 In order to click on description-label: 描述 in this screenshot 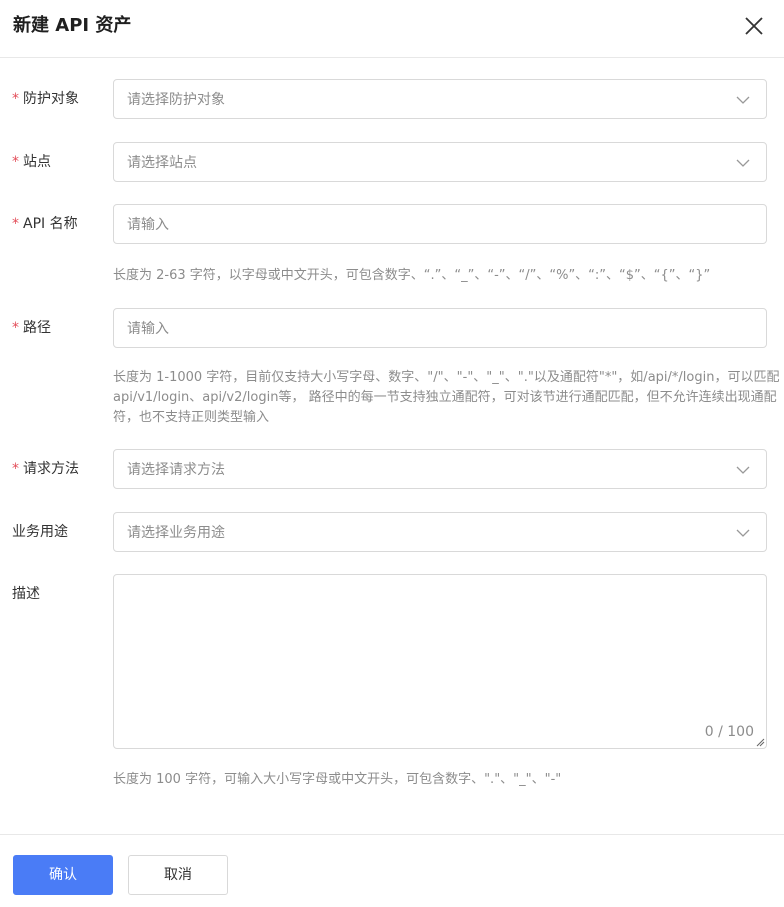, I will do `click(26, 594)`.